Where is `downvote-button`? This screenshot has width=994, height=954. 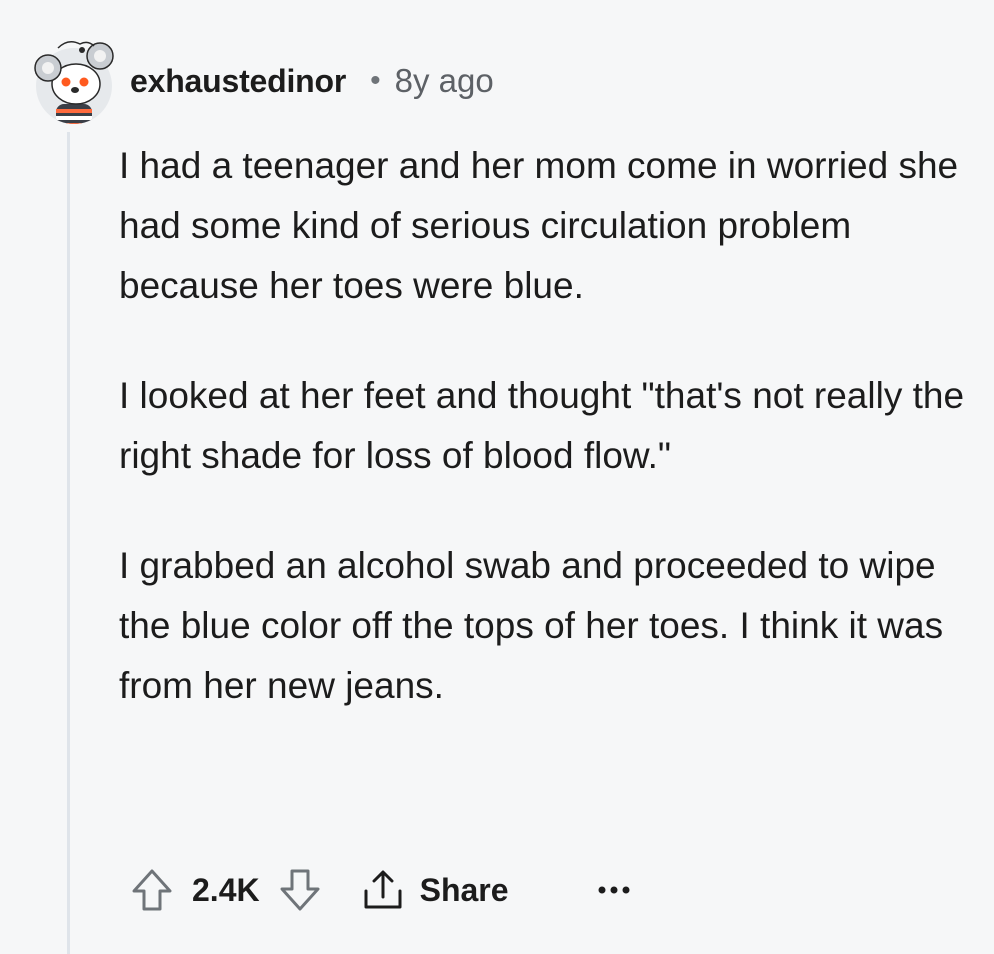
downvote-button is located at coordinates (300, 890).